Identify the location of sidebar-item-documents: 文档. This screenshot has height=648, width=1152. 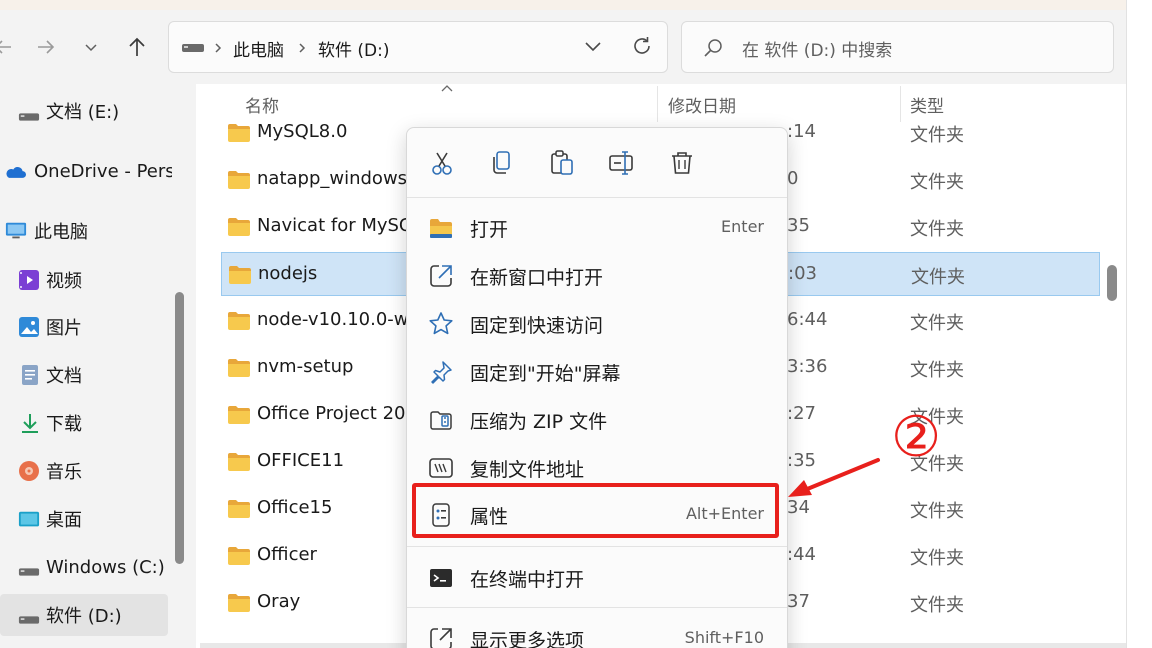
(84, 375).